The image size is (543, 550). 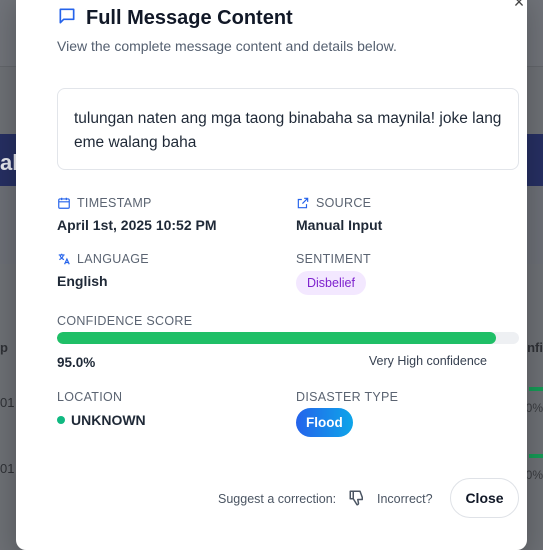 I want to click on confidence-bar, so click(x=288, y=338).